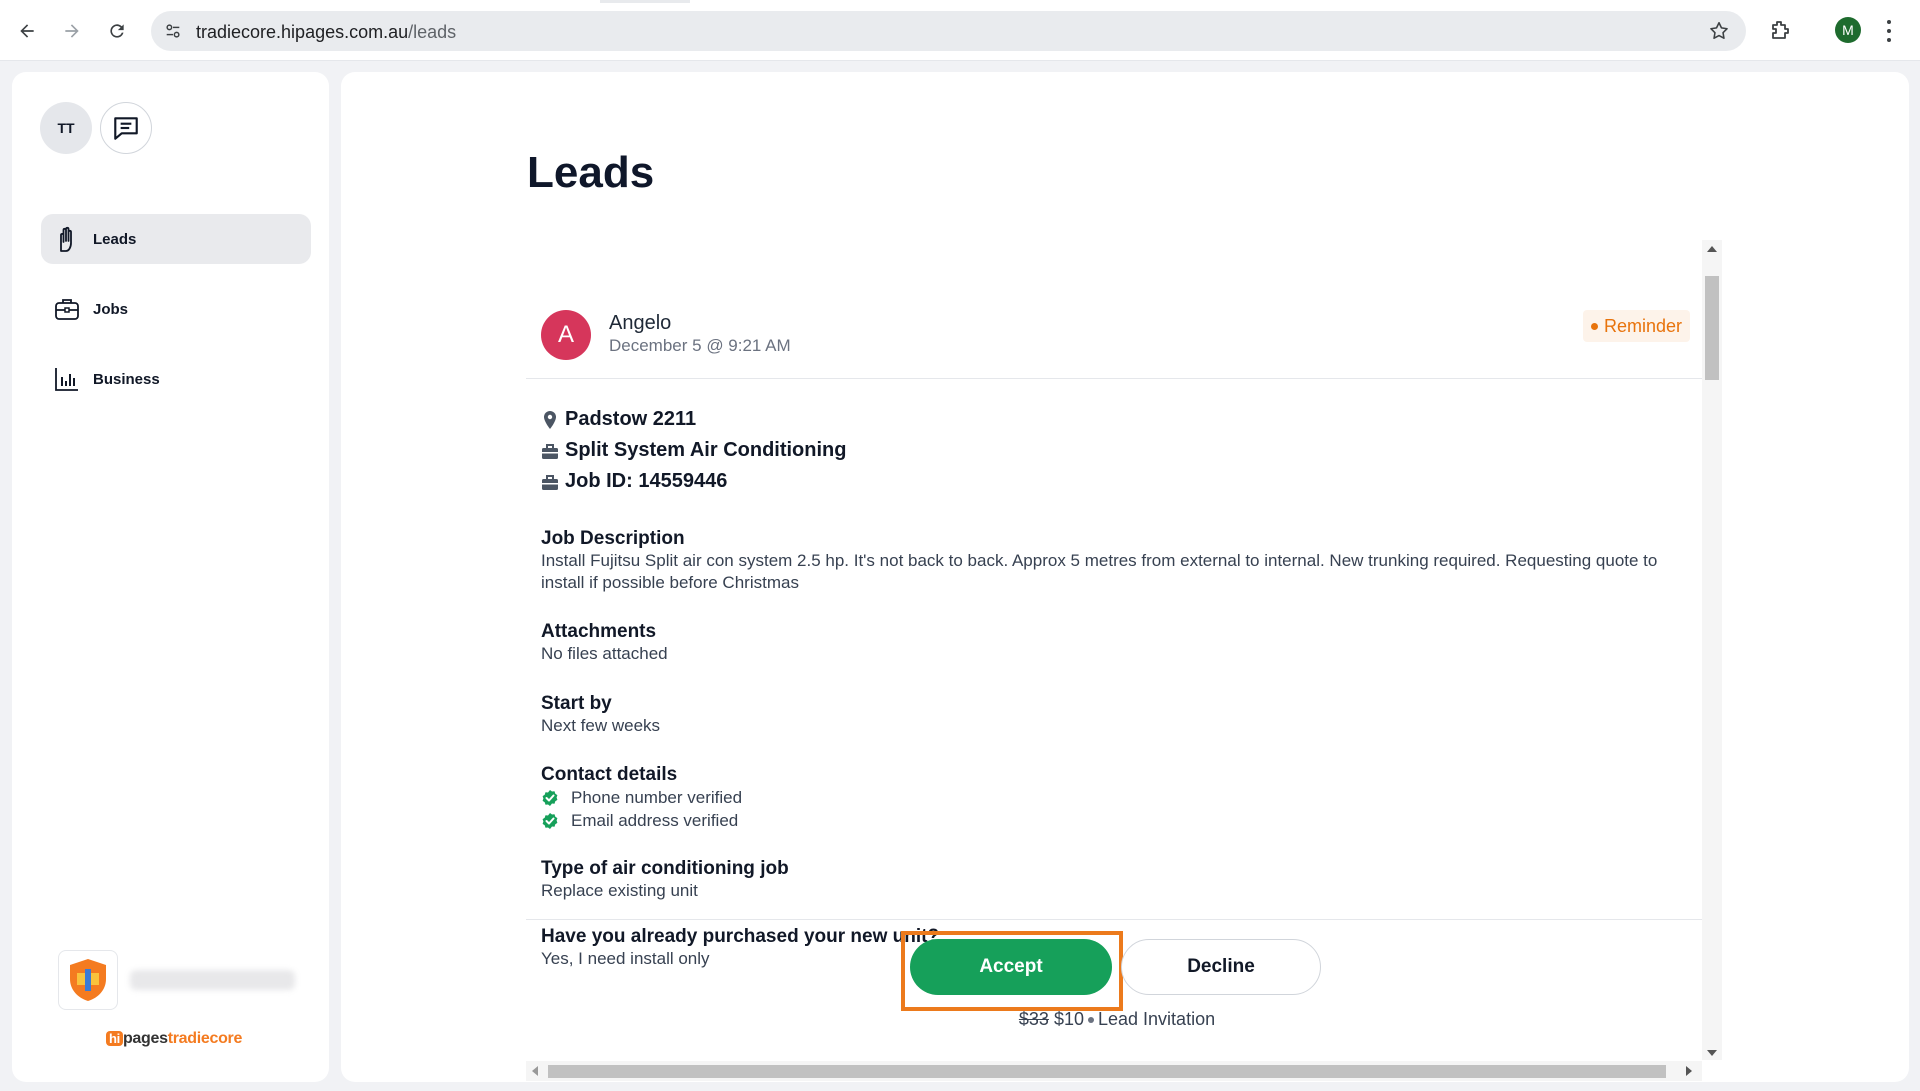  Describe the element at coordinates (173, 31) in the screenshot. I see `site-settings-icon` at that location.